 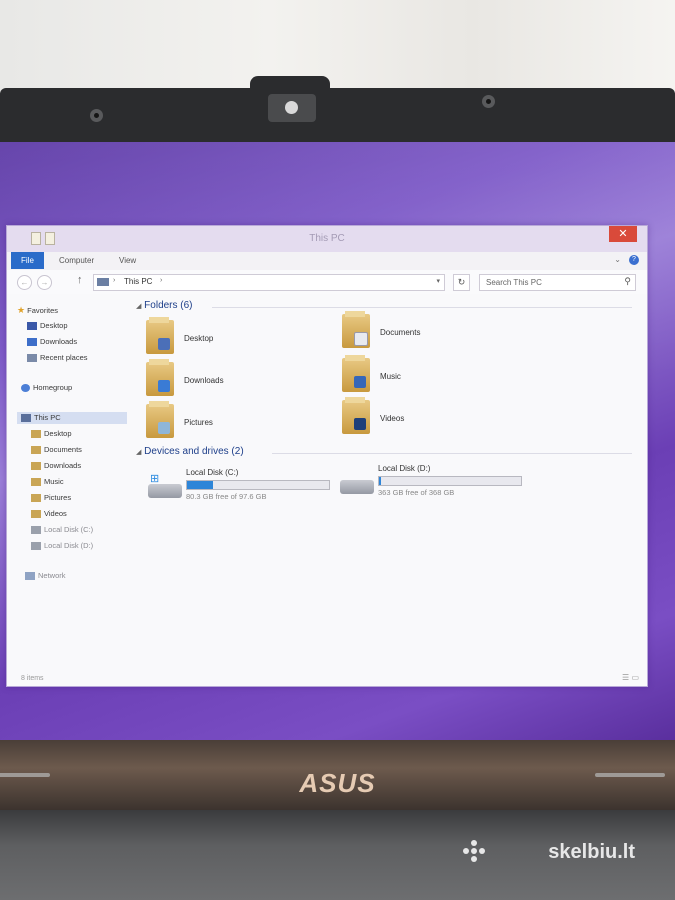 What do you see at coordinates (231, 380) in the screenshot?
I see `folder-downloads: Downloads` at bounding box center [231, 380].